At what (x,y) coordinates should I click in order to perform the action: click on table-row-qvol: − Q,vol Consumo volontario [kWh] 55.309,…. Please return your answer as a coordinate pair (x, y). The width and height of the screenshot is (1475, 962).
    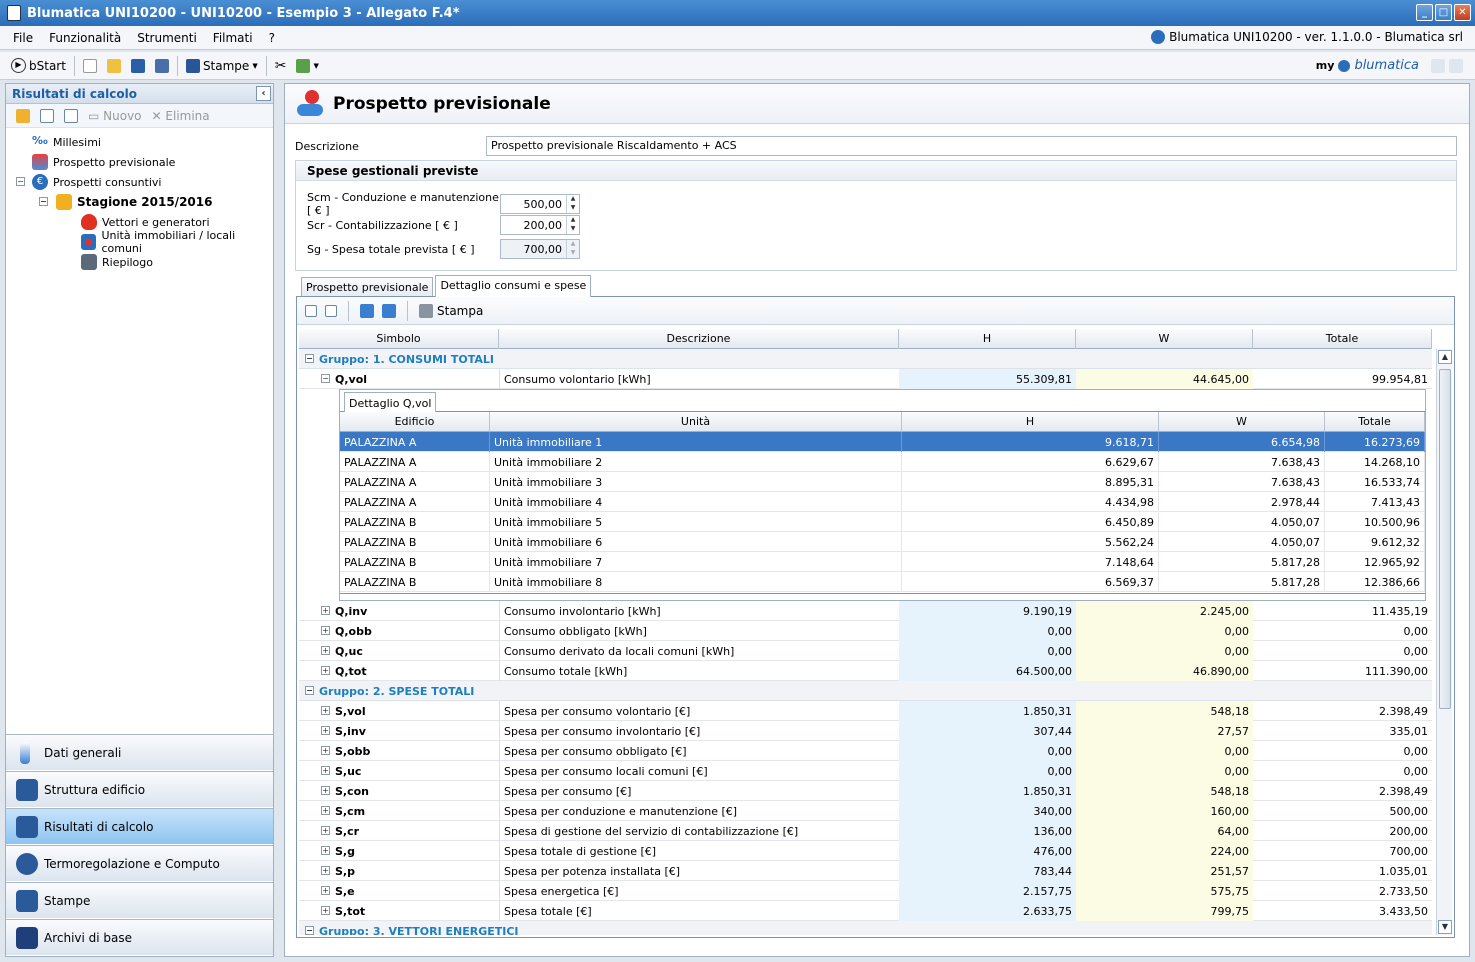
    Looking at the image, I should click on (865, 379).